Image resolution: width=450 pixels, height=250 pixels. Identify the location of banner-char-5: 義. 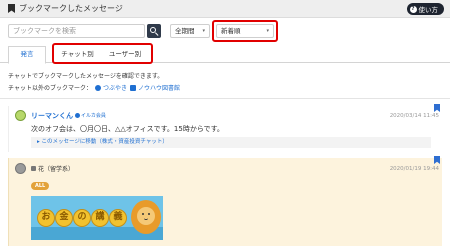
(118, 218).